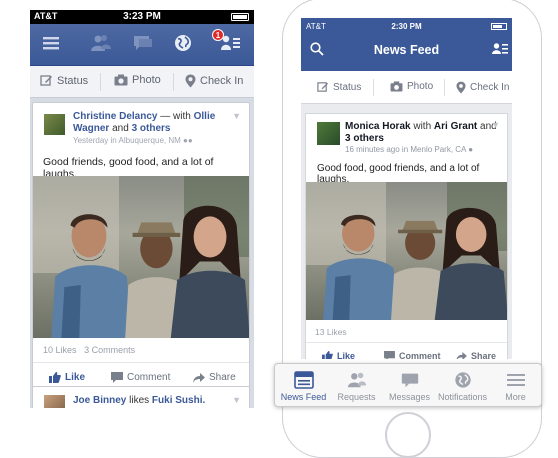 This screenshot has height=458, width=558. I want to click on top-nav-bar: AT&T 2:30 PM News Feed, so click(406, 44).